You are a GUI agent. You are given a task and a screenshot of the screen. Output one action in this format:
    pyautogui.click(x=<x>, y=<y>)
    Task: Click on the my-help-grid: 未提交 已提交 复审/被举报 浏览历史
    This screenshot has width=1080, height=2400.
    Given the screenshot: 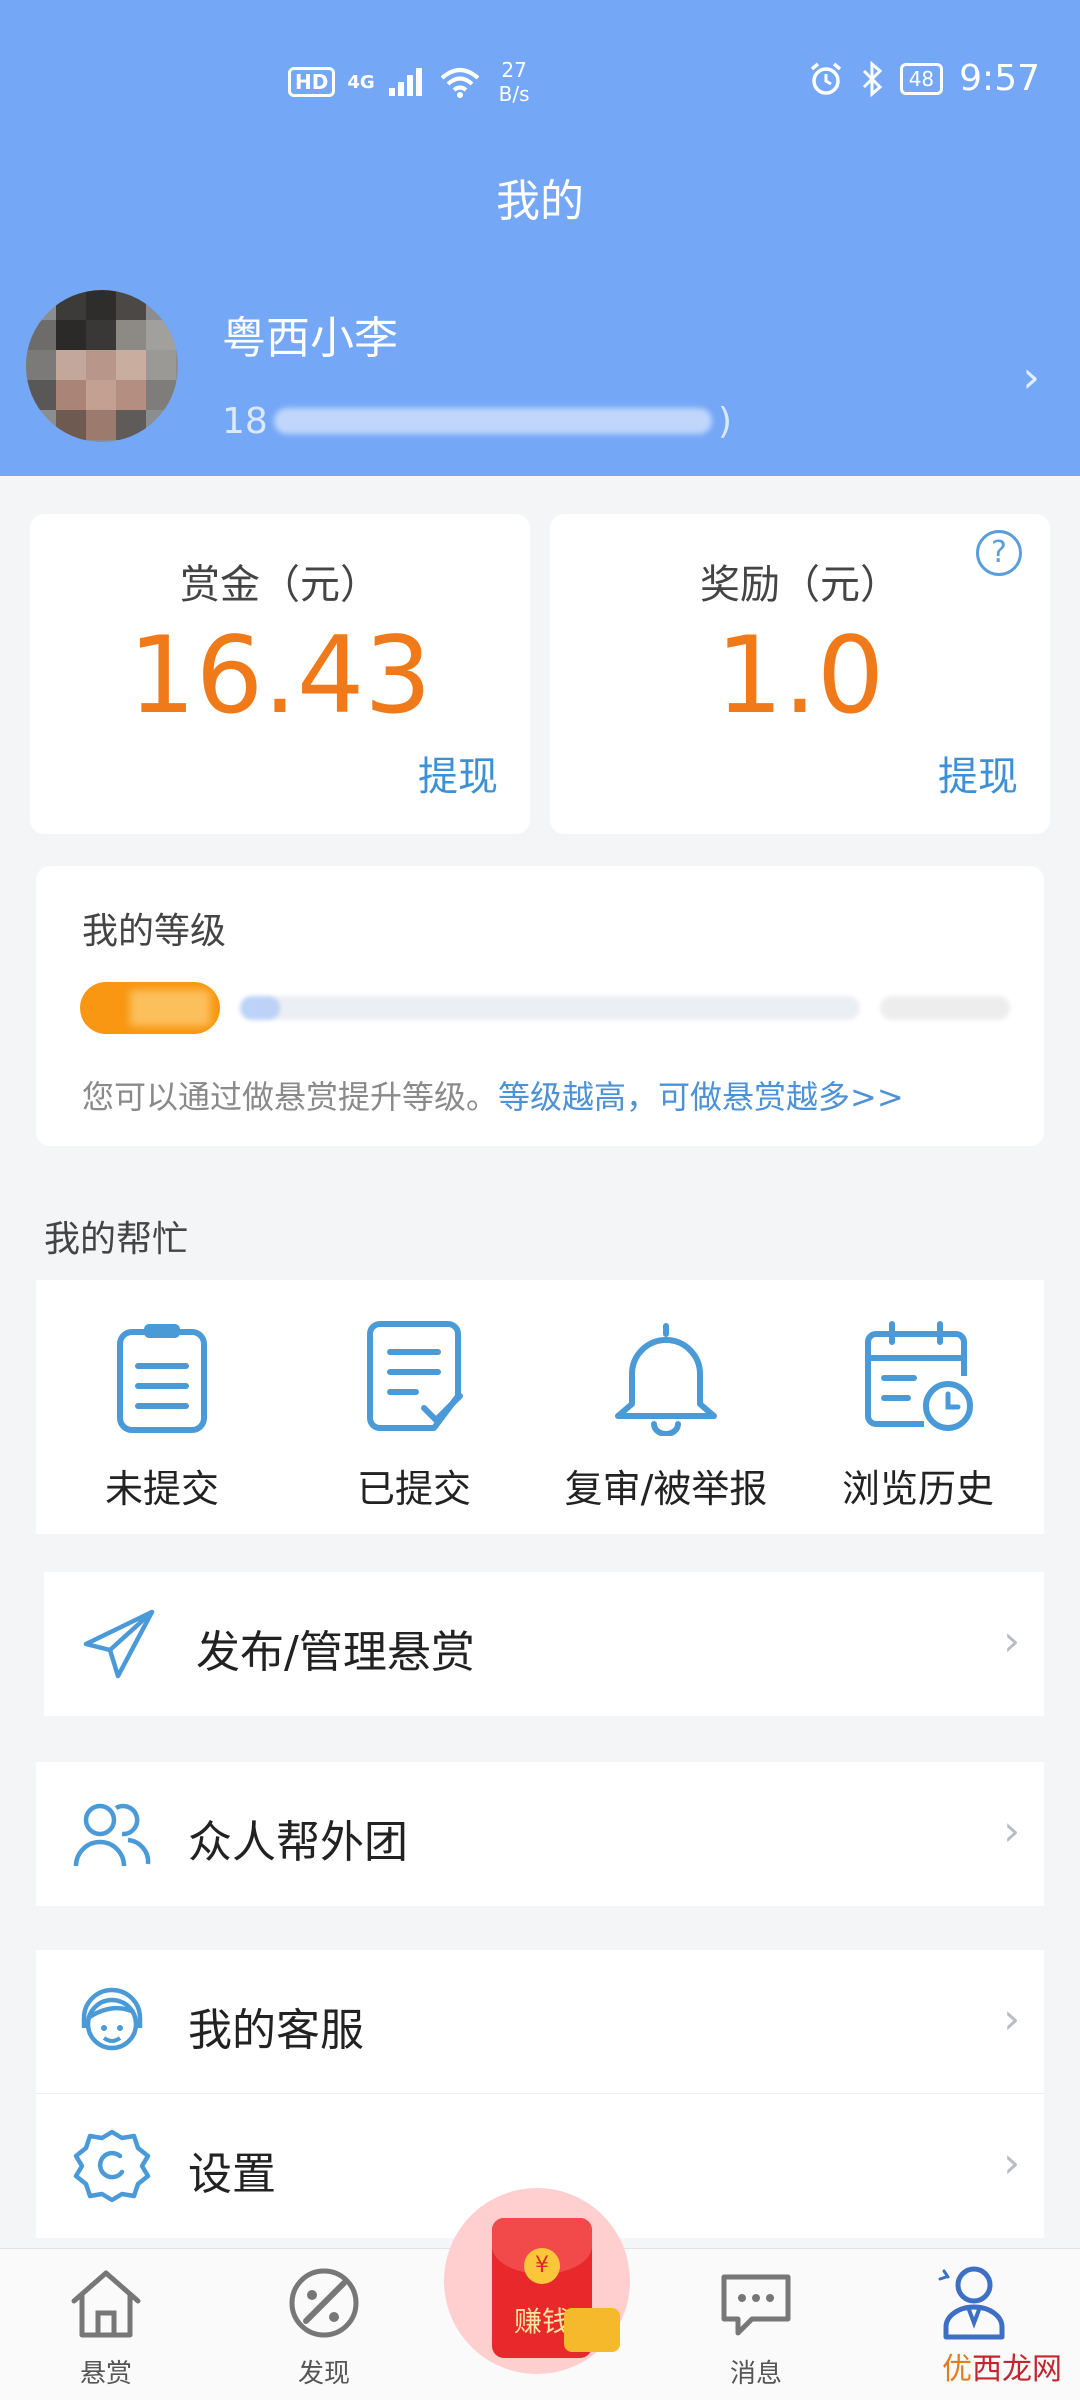 What is the action you would take?
    pyautogui.click(x=540, y=1407)
    